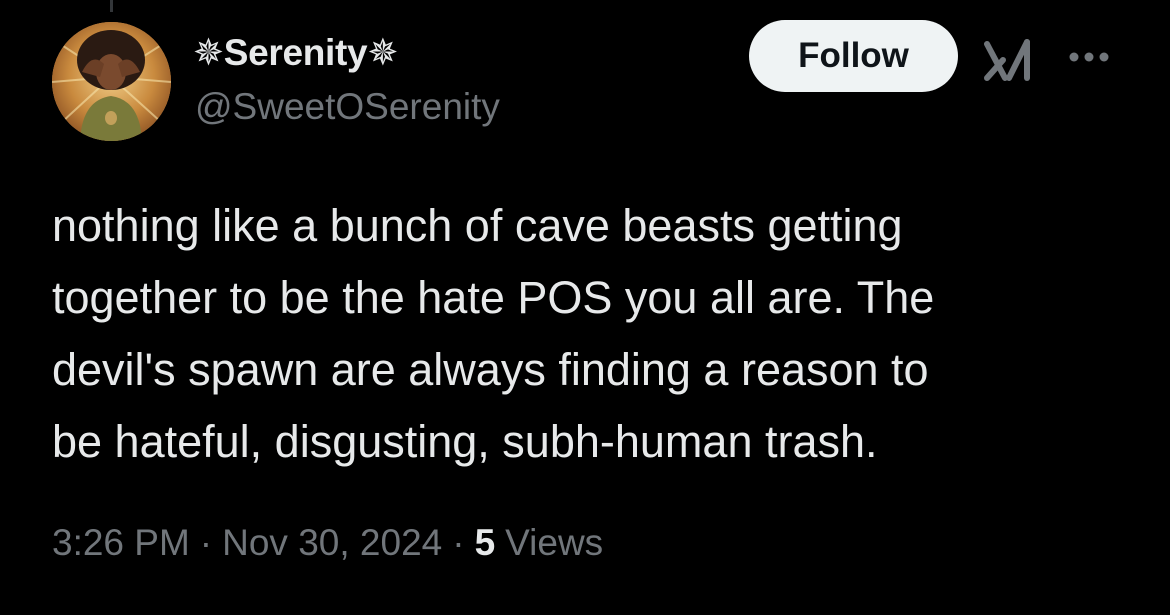 Image resolution: width=1170 pixels, height=615 pixels. I want to click on views-label: Views, so click(549, 543).